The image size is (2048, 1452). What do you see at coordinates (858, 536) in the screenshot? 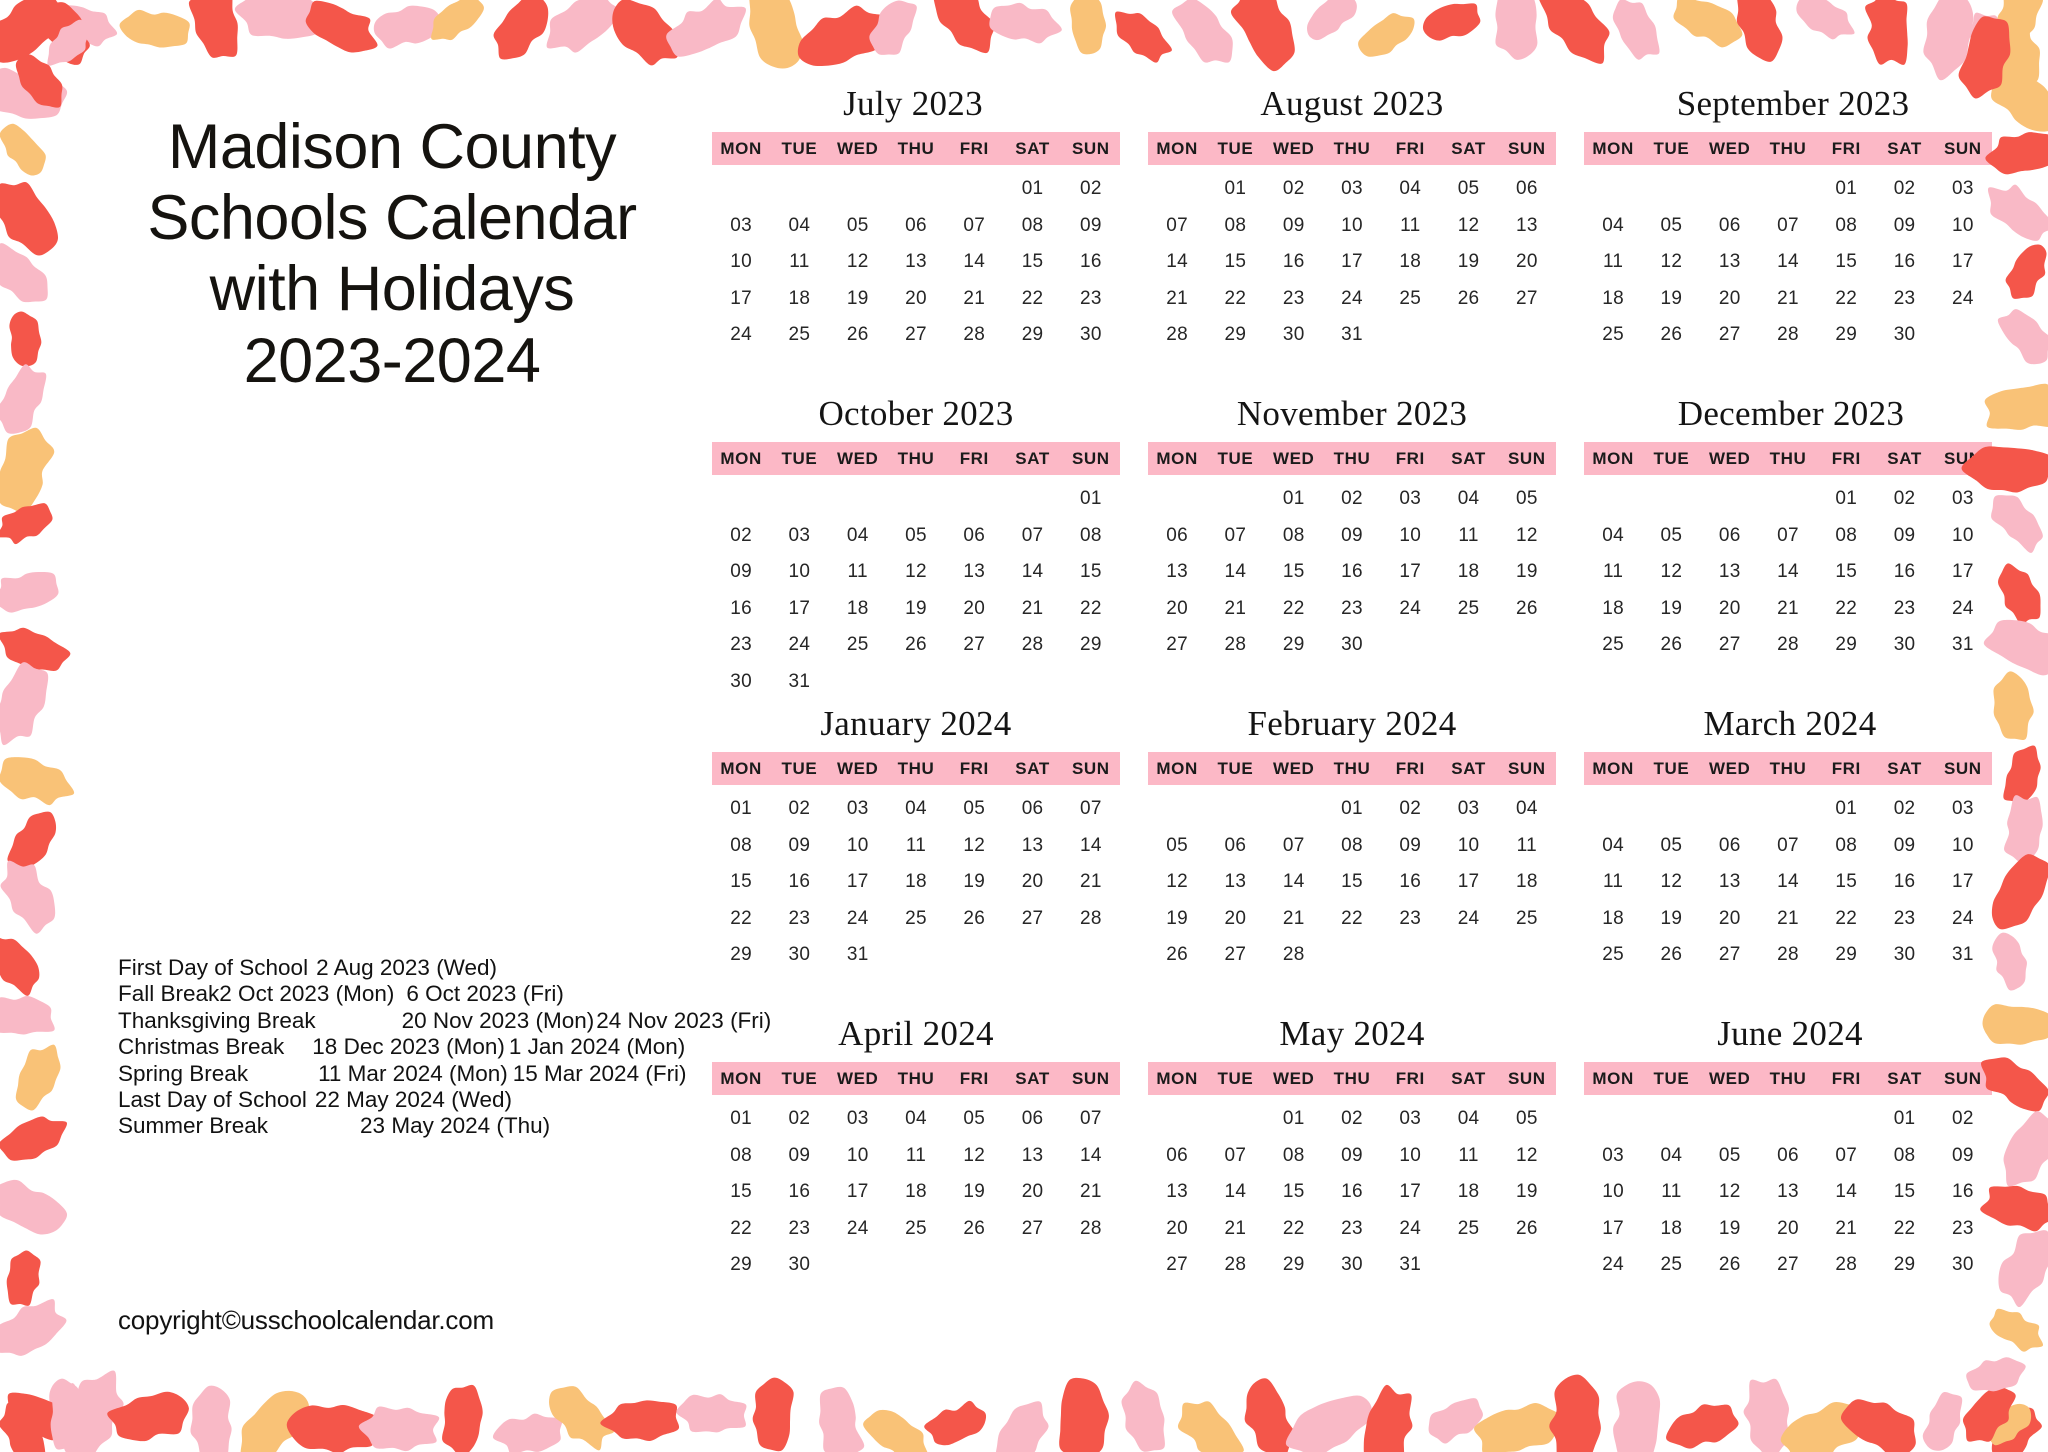
I see `day-cell: 04` at bounding box center [858, 536].